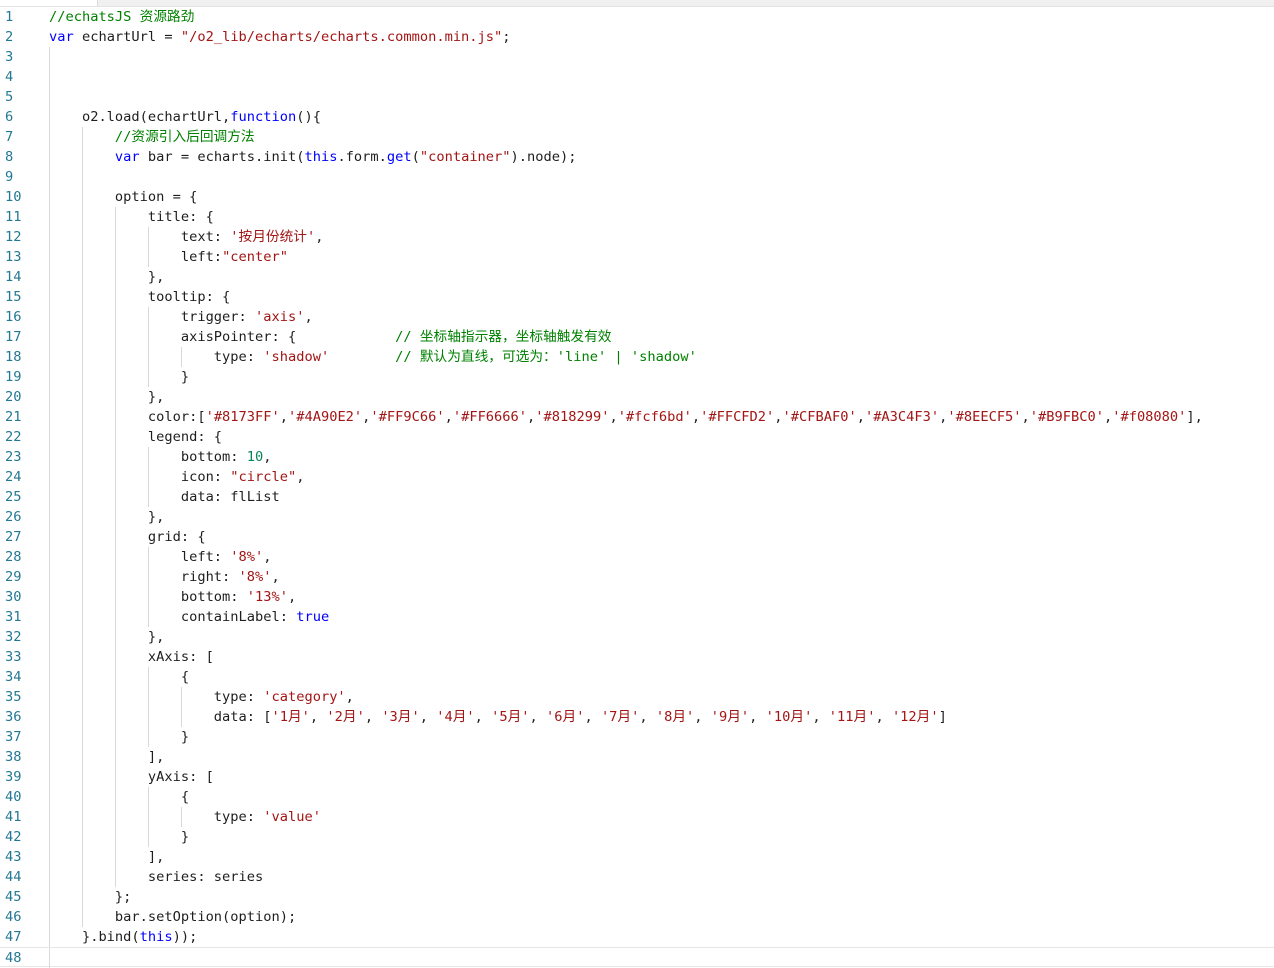 This screenshot has height=968, width=1274. I want to click on code-line: 40 {, so click(637, 797).